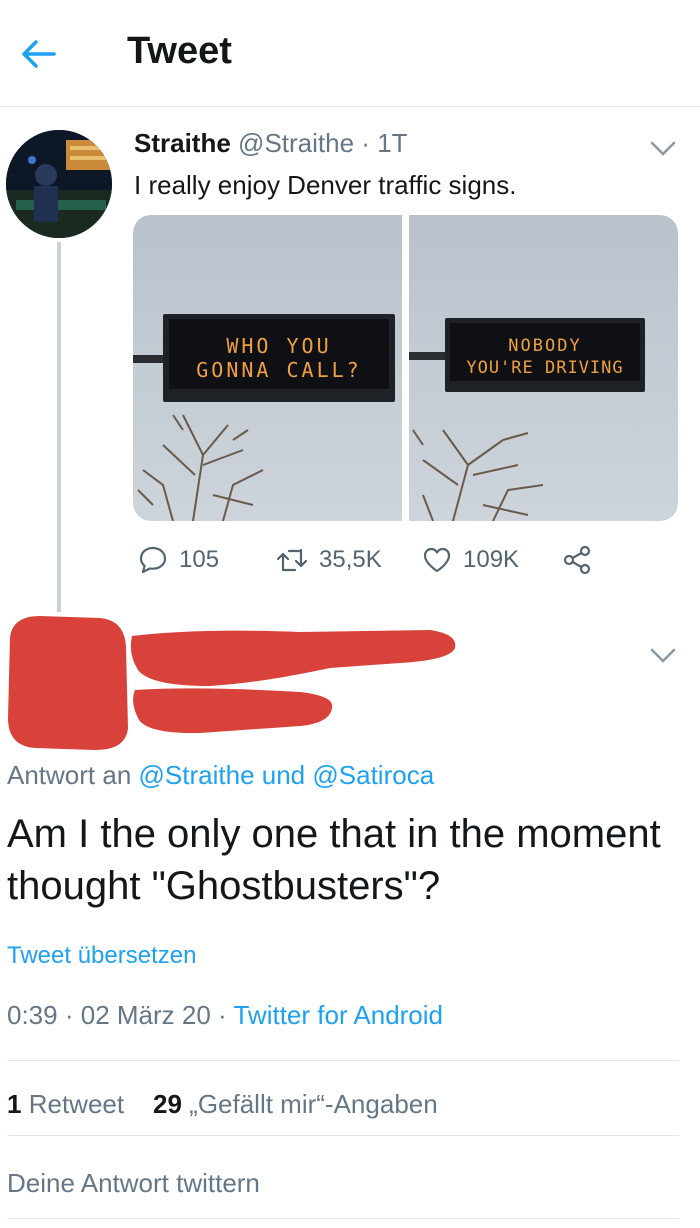 The image size is (700, 1228). I want to click on reply-context: Antwort an @Straithe und @Satiroca, so click(220, 775).